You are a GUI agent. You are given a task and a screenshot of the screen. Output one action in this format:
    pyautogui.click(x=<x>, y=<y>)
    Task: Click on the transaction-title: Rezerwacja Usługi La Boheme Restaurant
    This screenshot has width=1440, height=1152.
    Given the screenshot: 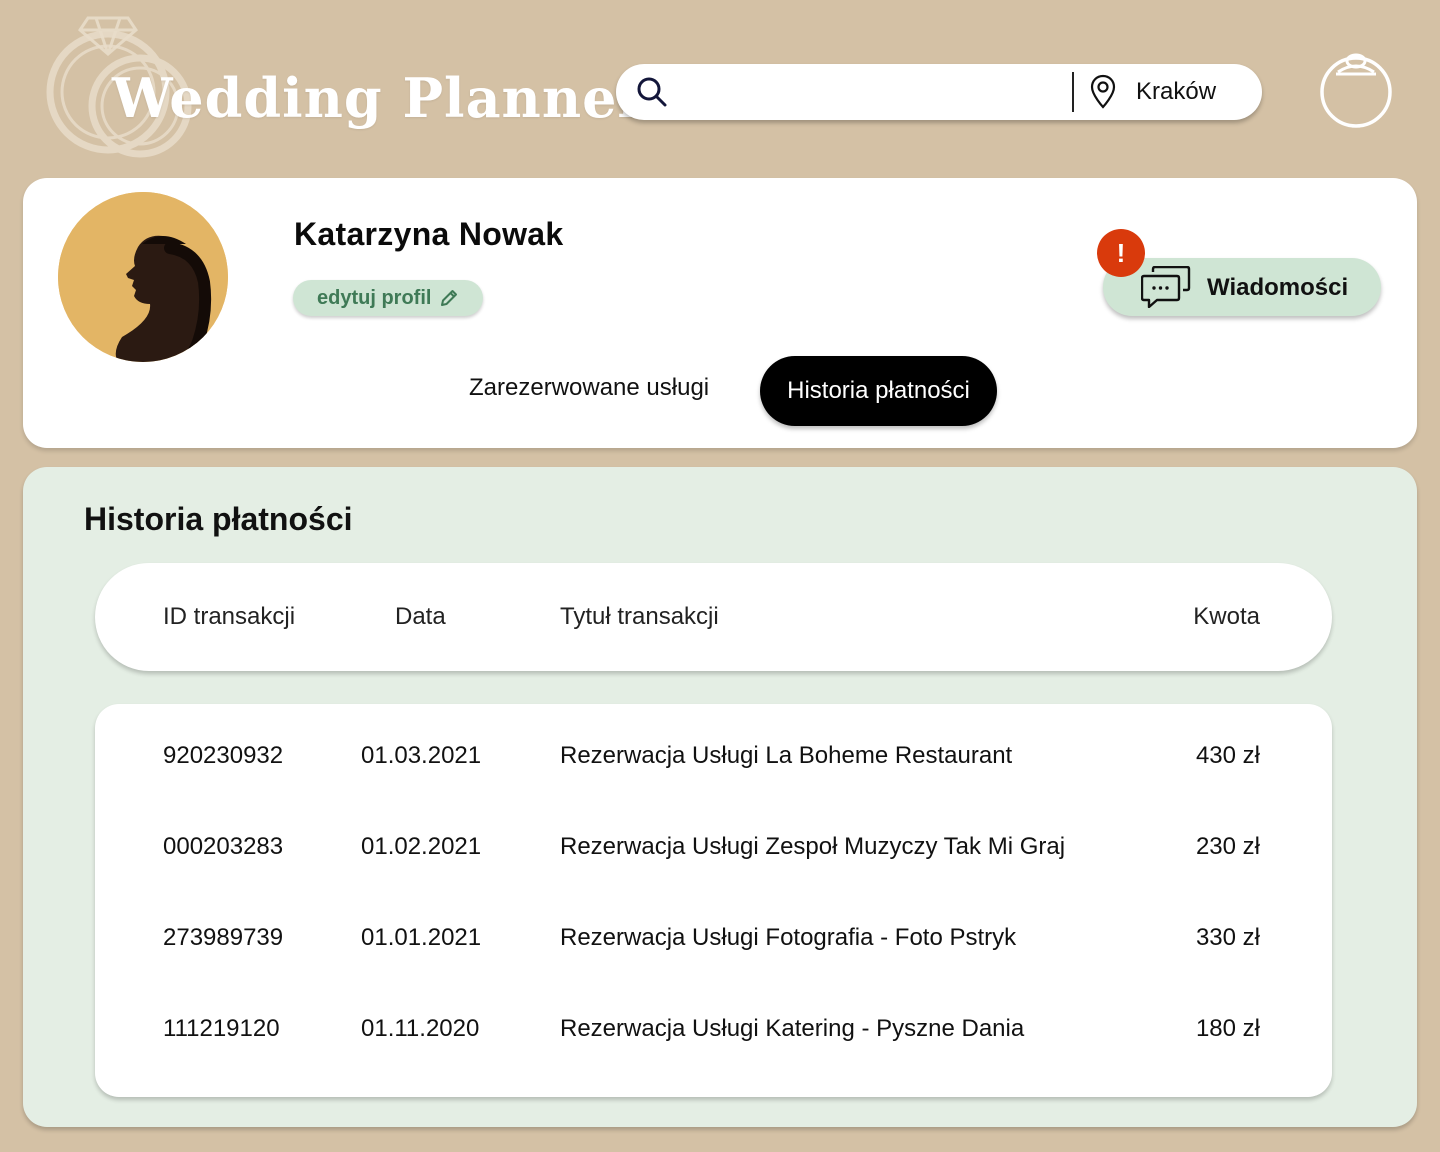 What is the action you would take?
    pyautogui.click(x=786, y=755)
    